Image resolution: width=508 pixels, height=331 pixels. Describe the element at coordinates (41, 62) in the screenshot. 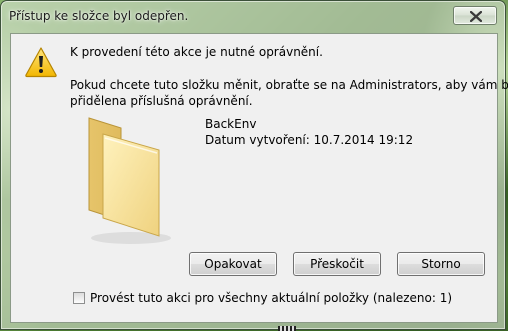

I see `warning-icon` at that location.